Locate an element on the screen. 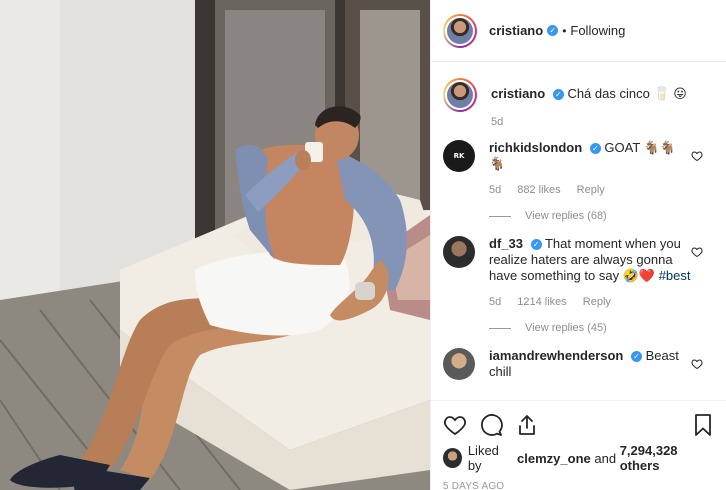  liked-by-middle: and is located at coordinates (605, 458).